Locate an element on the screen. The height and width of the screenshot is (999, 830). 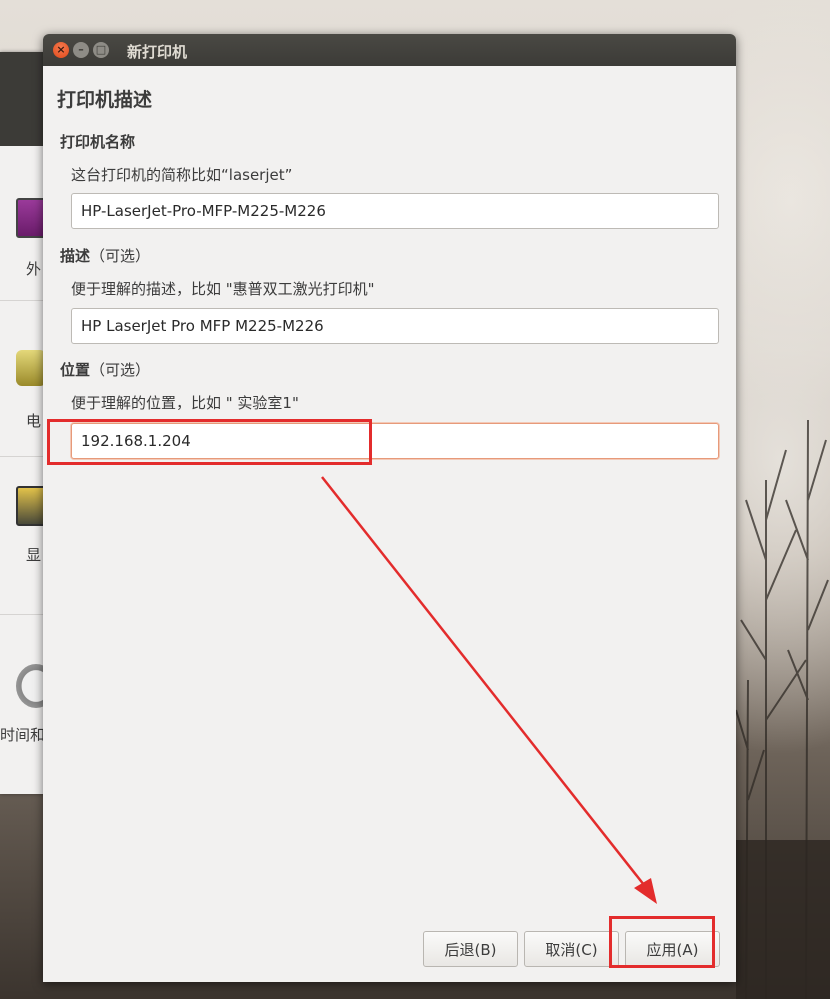
description-optional-text: （可选） is located at coordinates (120, 256).